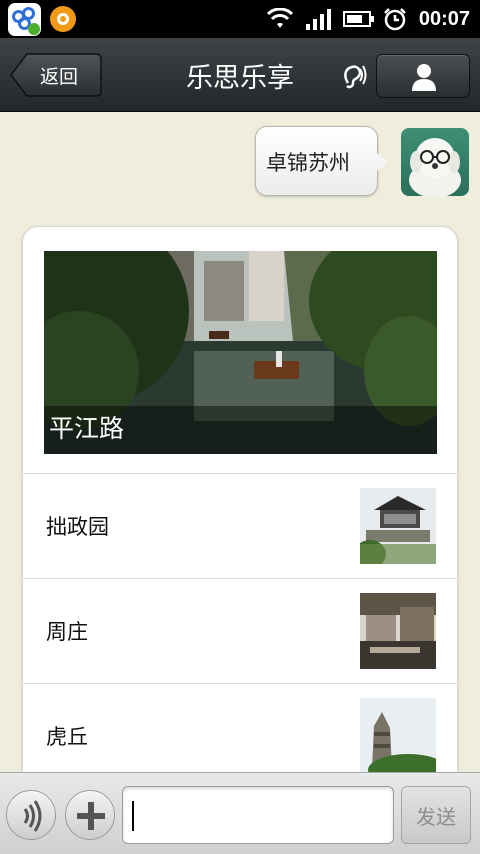 The image size is (480, 854). I want to click on plus-icon, so click(91, 816).